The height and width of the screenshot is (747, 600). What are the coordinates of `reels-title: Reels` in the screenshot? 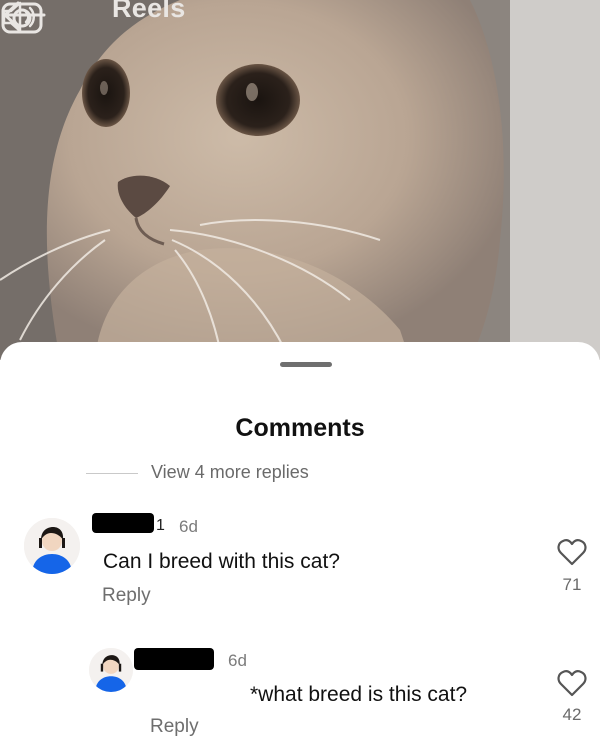 It's located at (149, 11).